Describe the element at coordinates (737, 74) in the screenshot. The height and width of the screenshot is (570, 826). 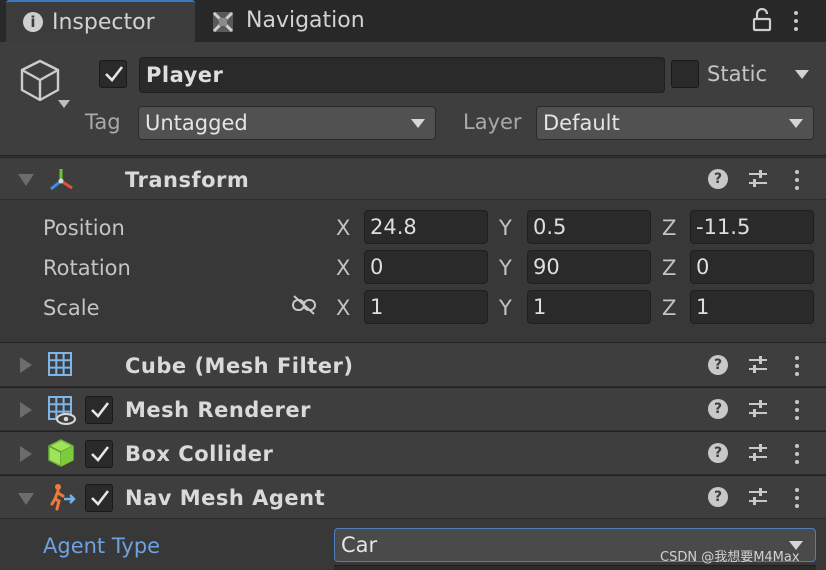
I see `static-label: Static` at that location.